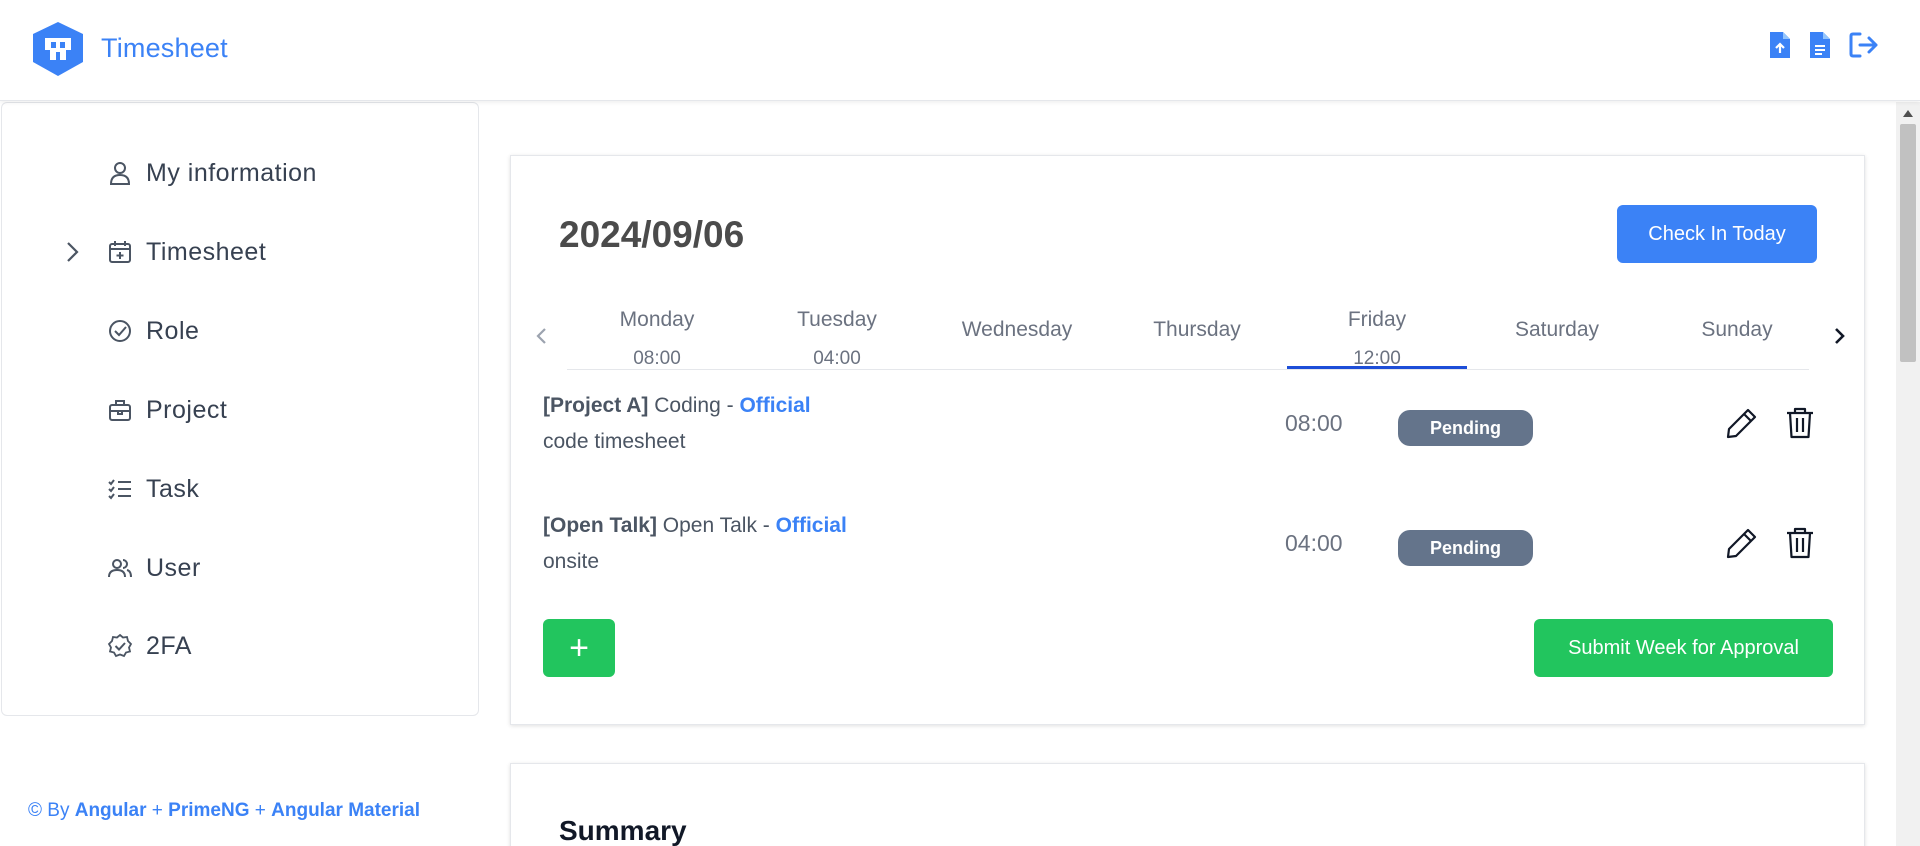 The image size is (1920, 846). I want to click on day-name: Wednesday, so click(1017, 329).